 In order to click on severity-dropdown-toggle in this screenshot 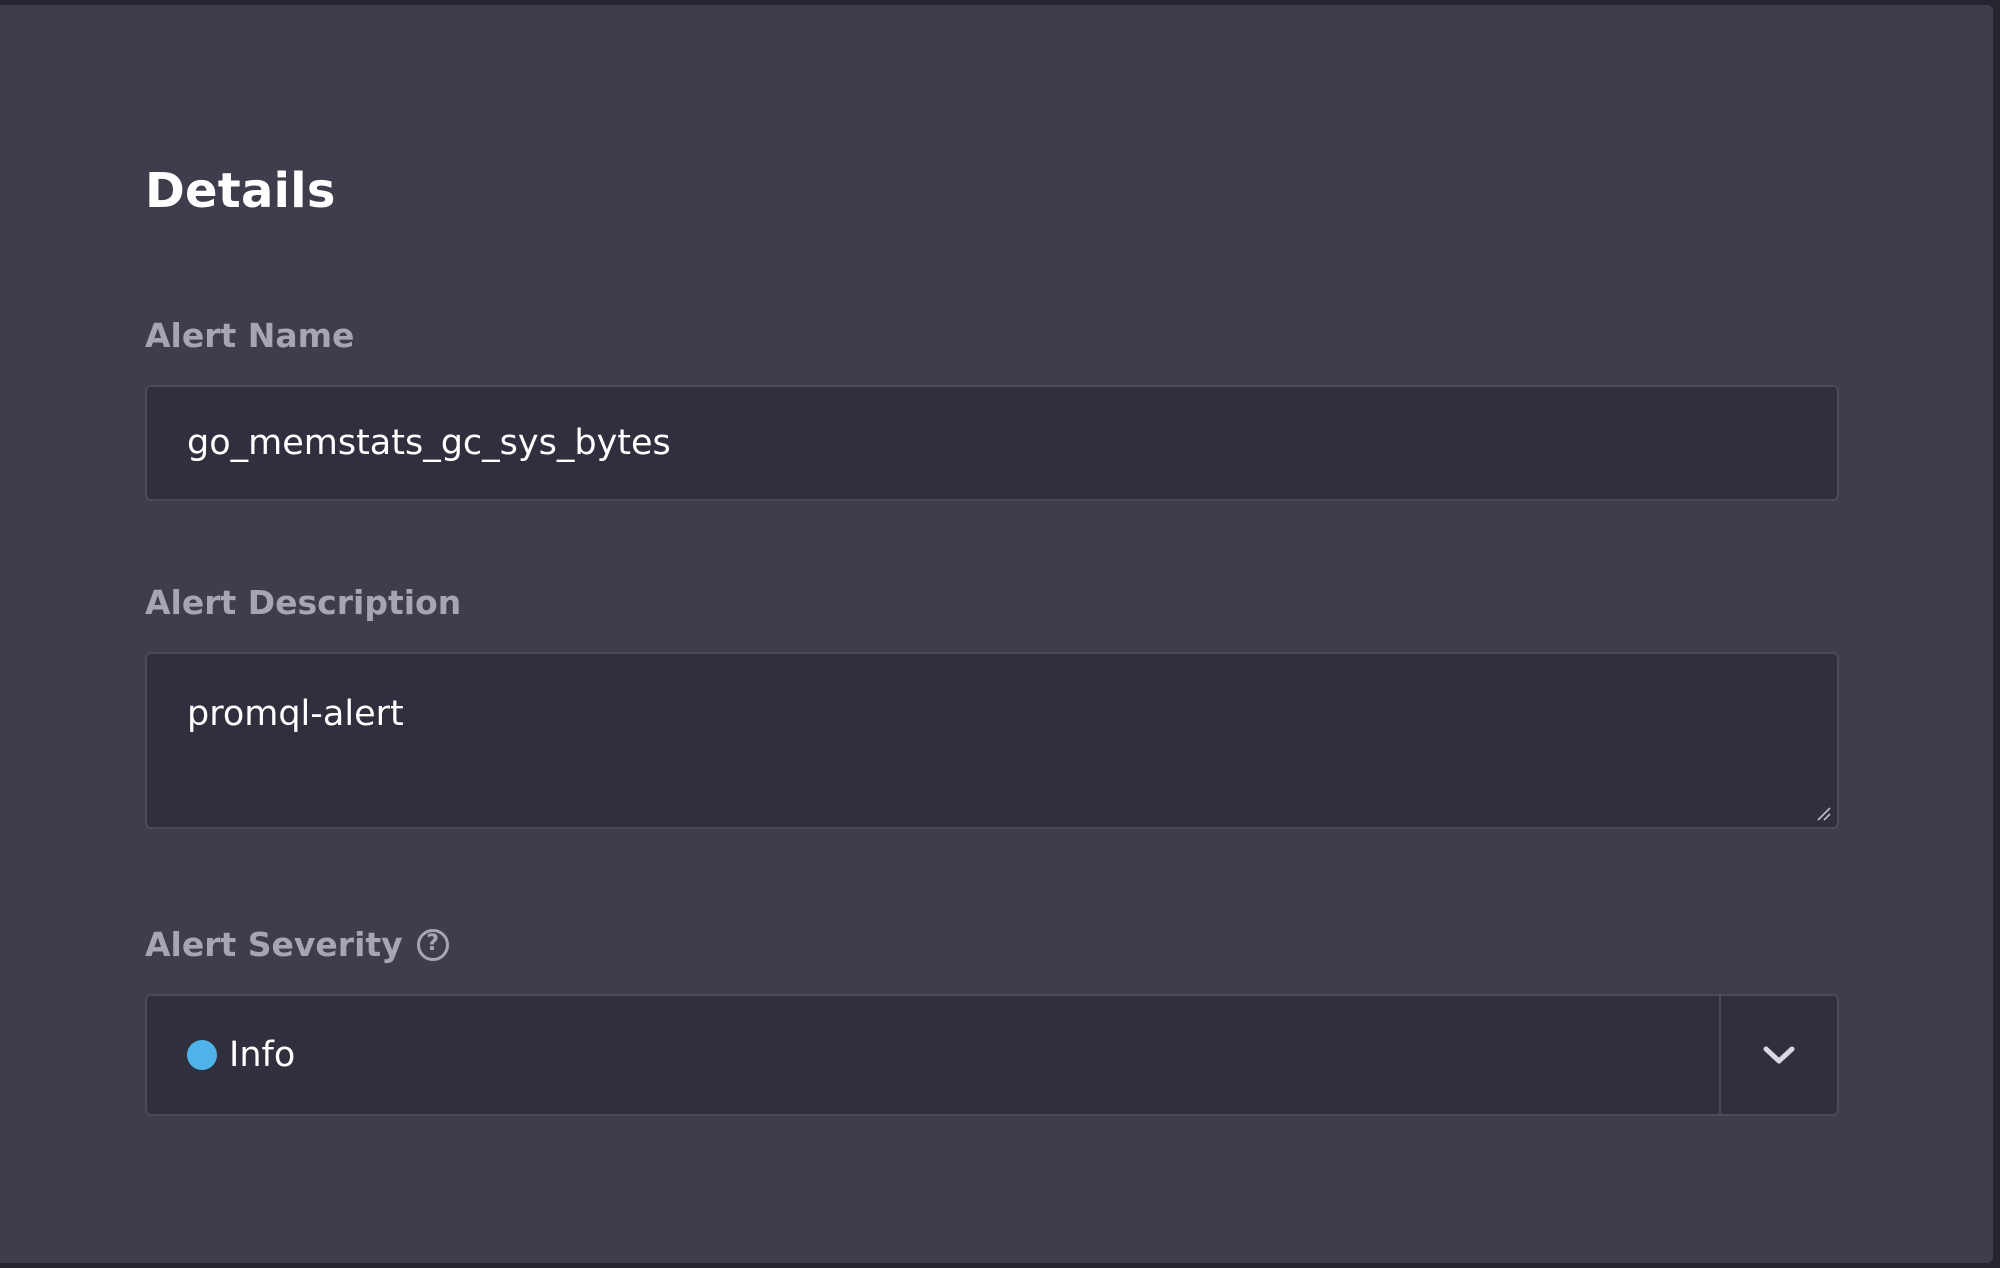, I will do `click(1778, 1055)`.